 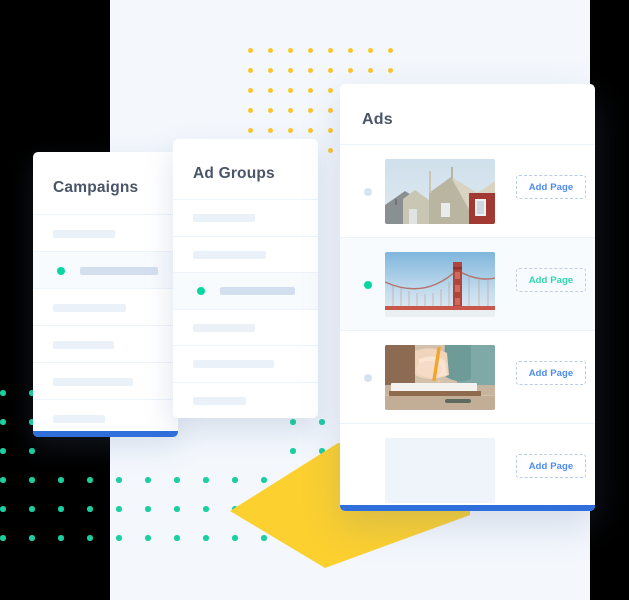 What do you see at coordinates (234, 173) in the screenshot?
I see `ad-groups-title: Ad Groups` at bounding box center [234, 173].